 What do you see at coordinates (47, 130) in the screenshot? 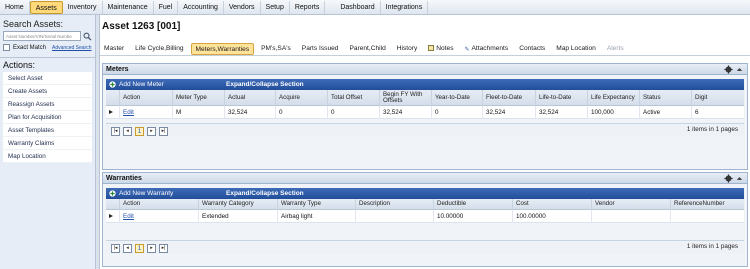
I see `action-asset-templates: Asset Templates` at bounding box center [47, 130].